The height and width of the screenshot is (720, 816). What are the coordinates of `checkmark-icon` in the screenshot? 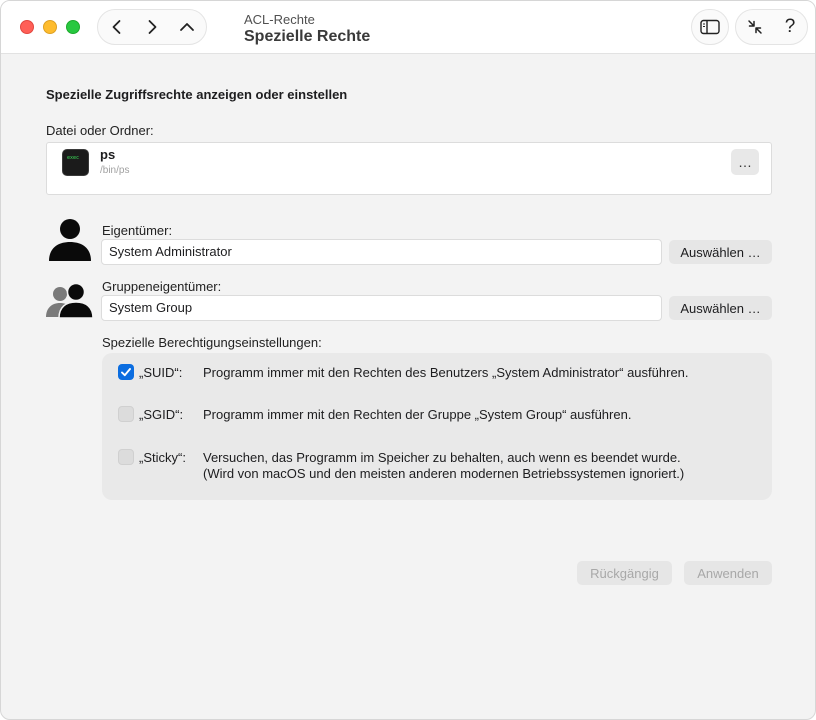 It's located at (126, 372).